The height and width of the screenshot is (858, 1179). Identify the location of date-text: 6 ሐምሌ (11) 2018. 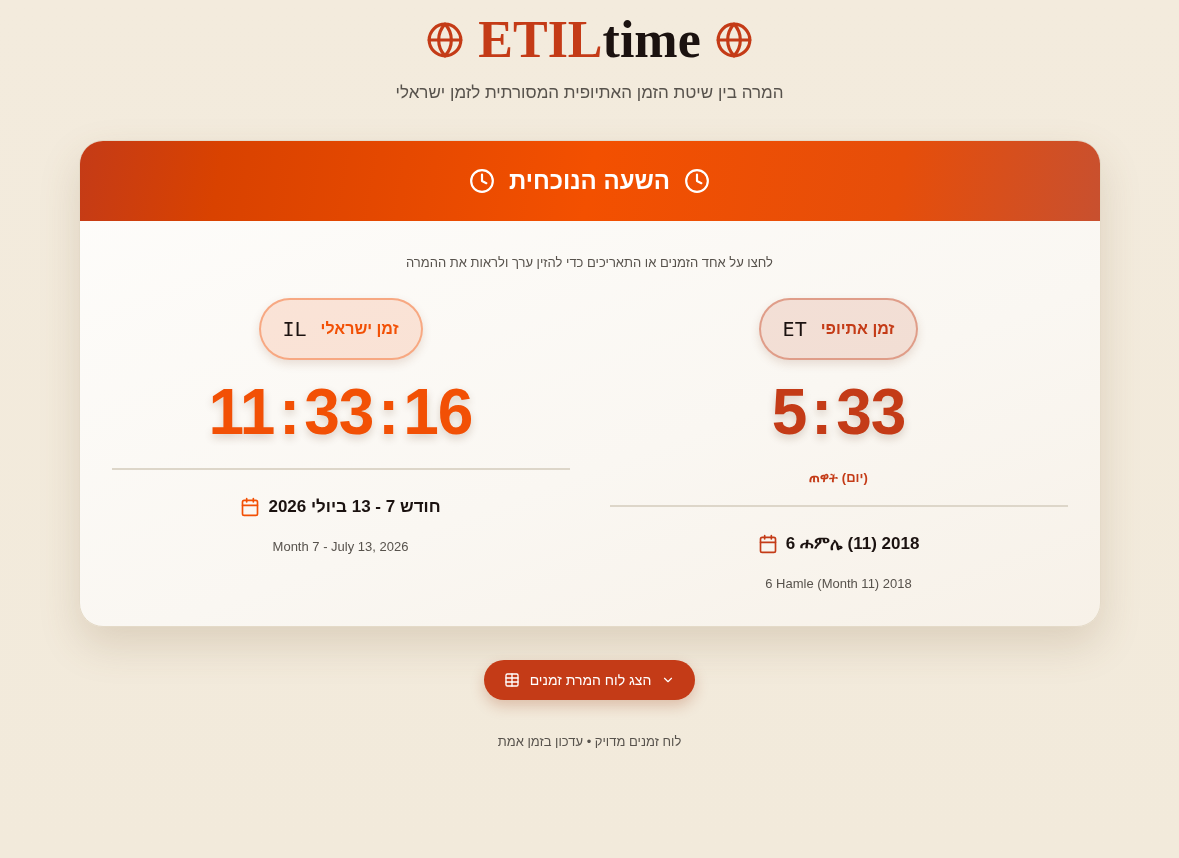
(852, 544).